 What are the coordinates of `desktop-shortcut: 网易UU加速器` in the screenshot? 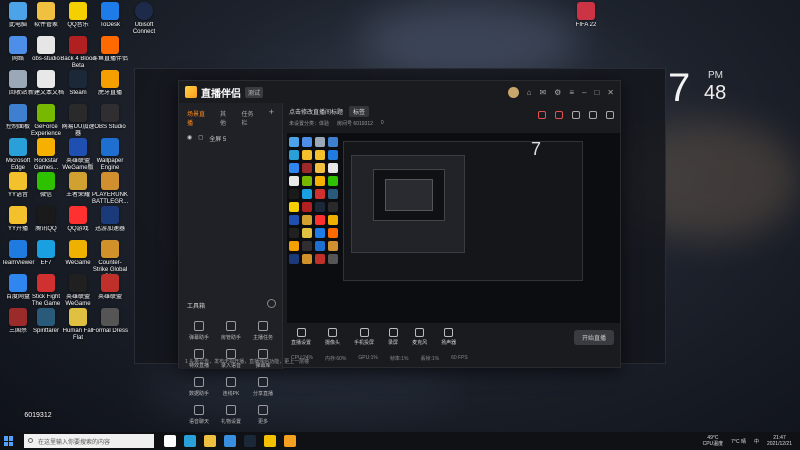 It's located at (78, 121).